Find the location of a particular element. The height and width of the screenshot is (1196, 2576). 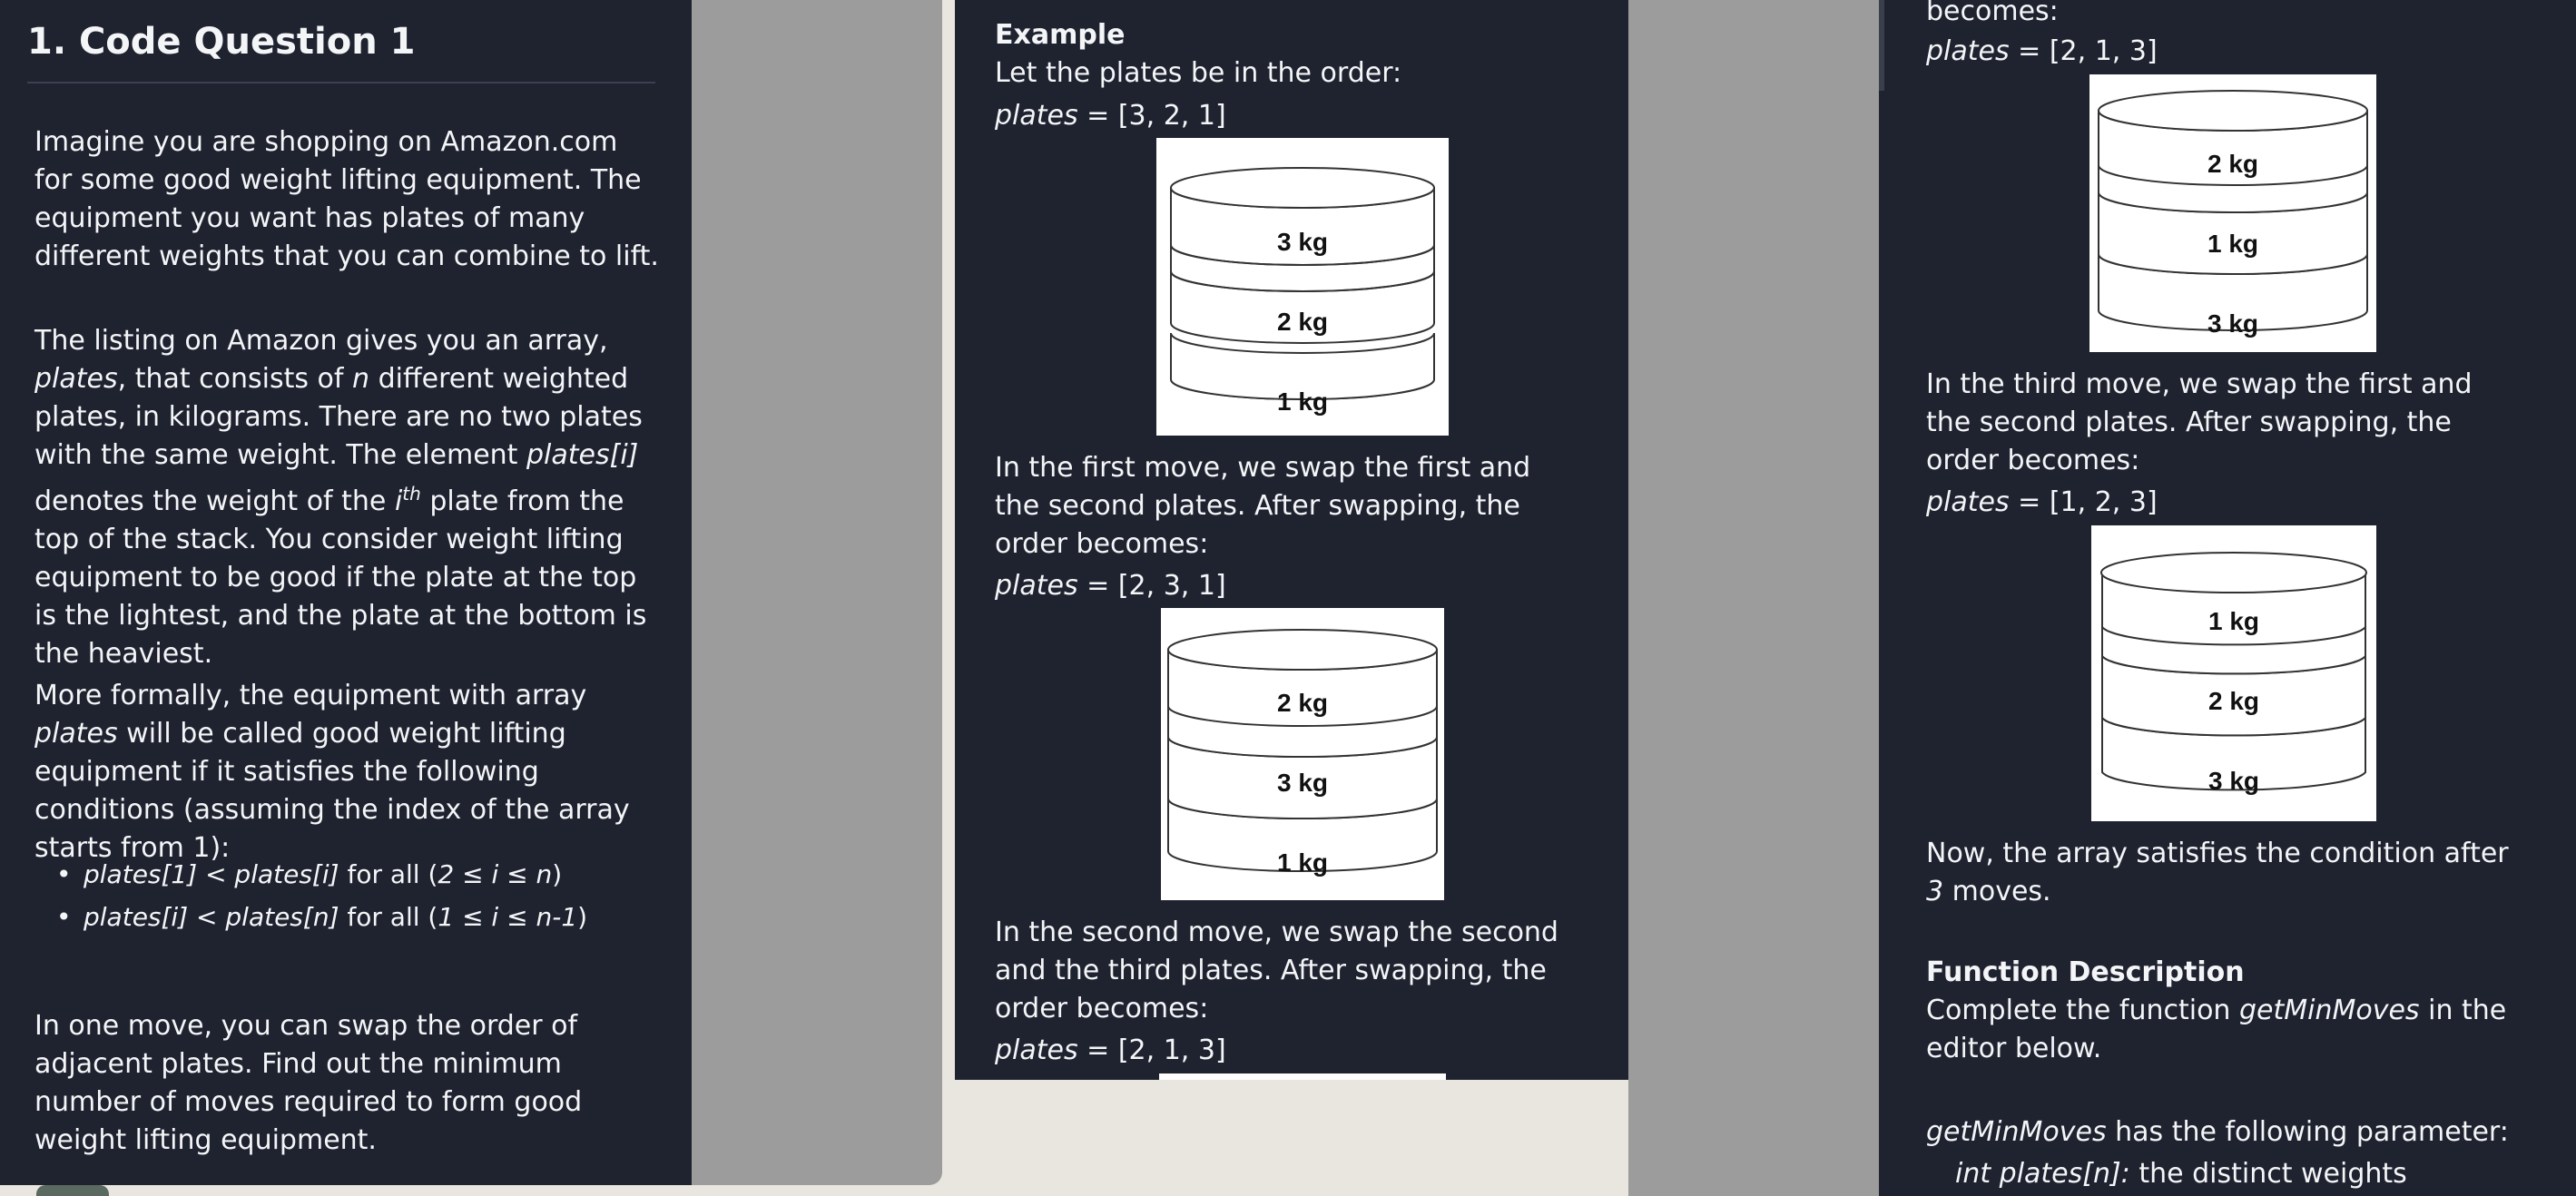

background-strip-left is located at coordinates (817, 592).